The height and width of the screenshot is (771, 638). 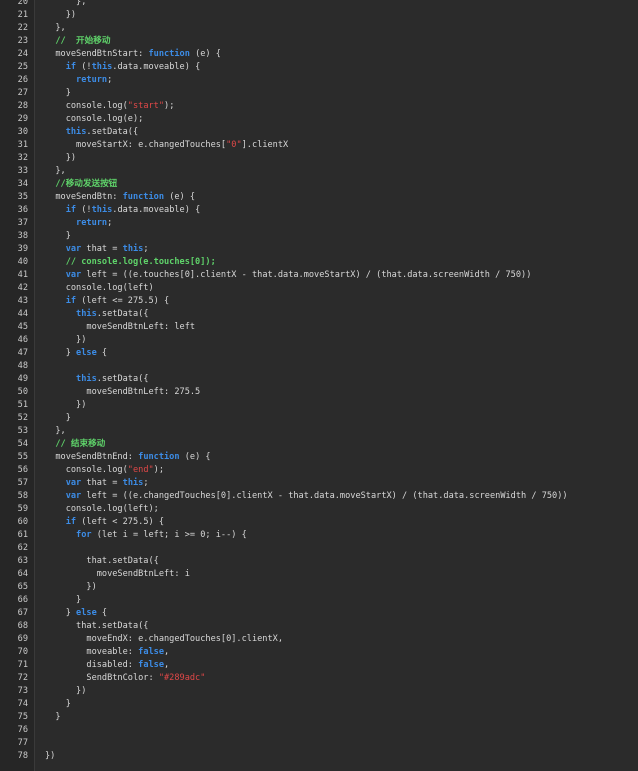 What do you see at coordinates (155, 639) in the screenshot?
I see `code-text: moveEndX: e.changedTouches[0].clientX,` at bounding box center [155, 639].